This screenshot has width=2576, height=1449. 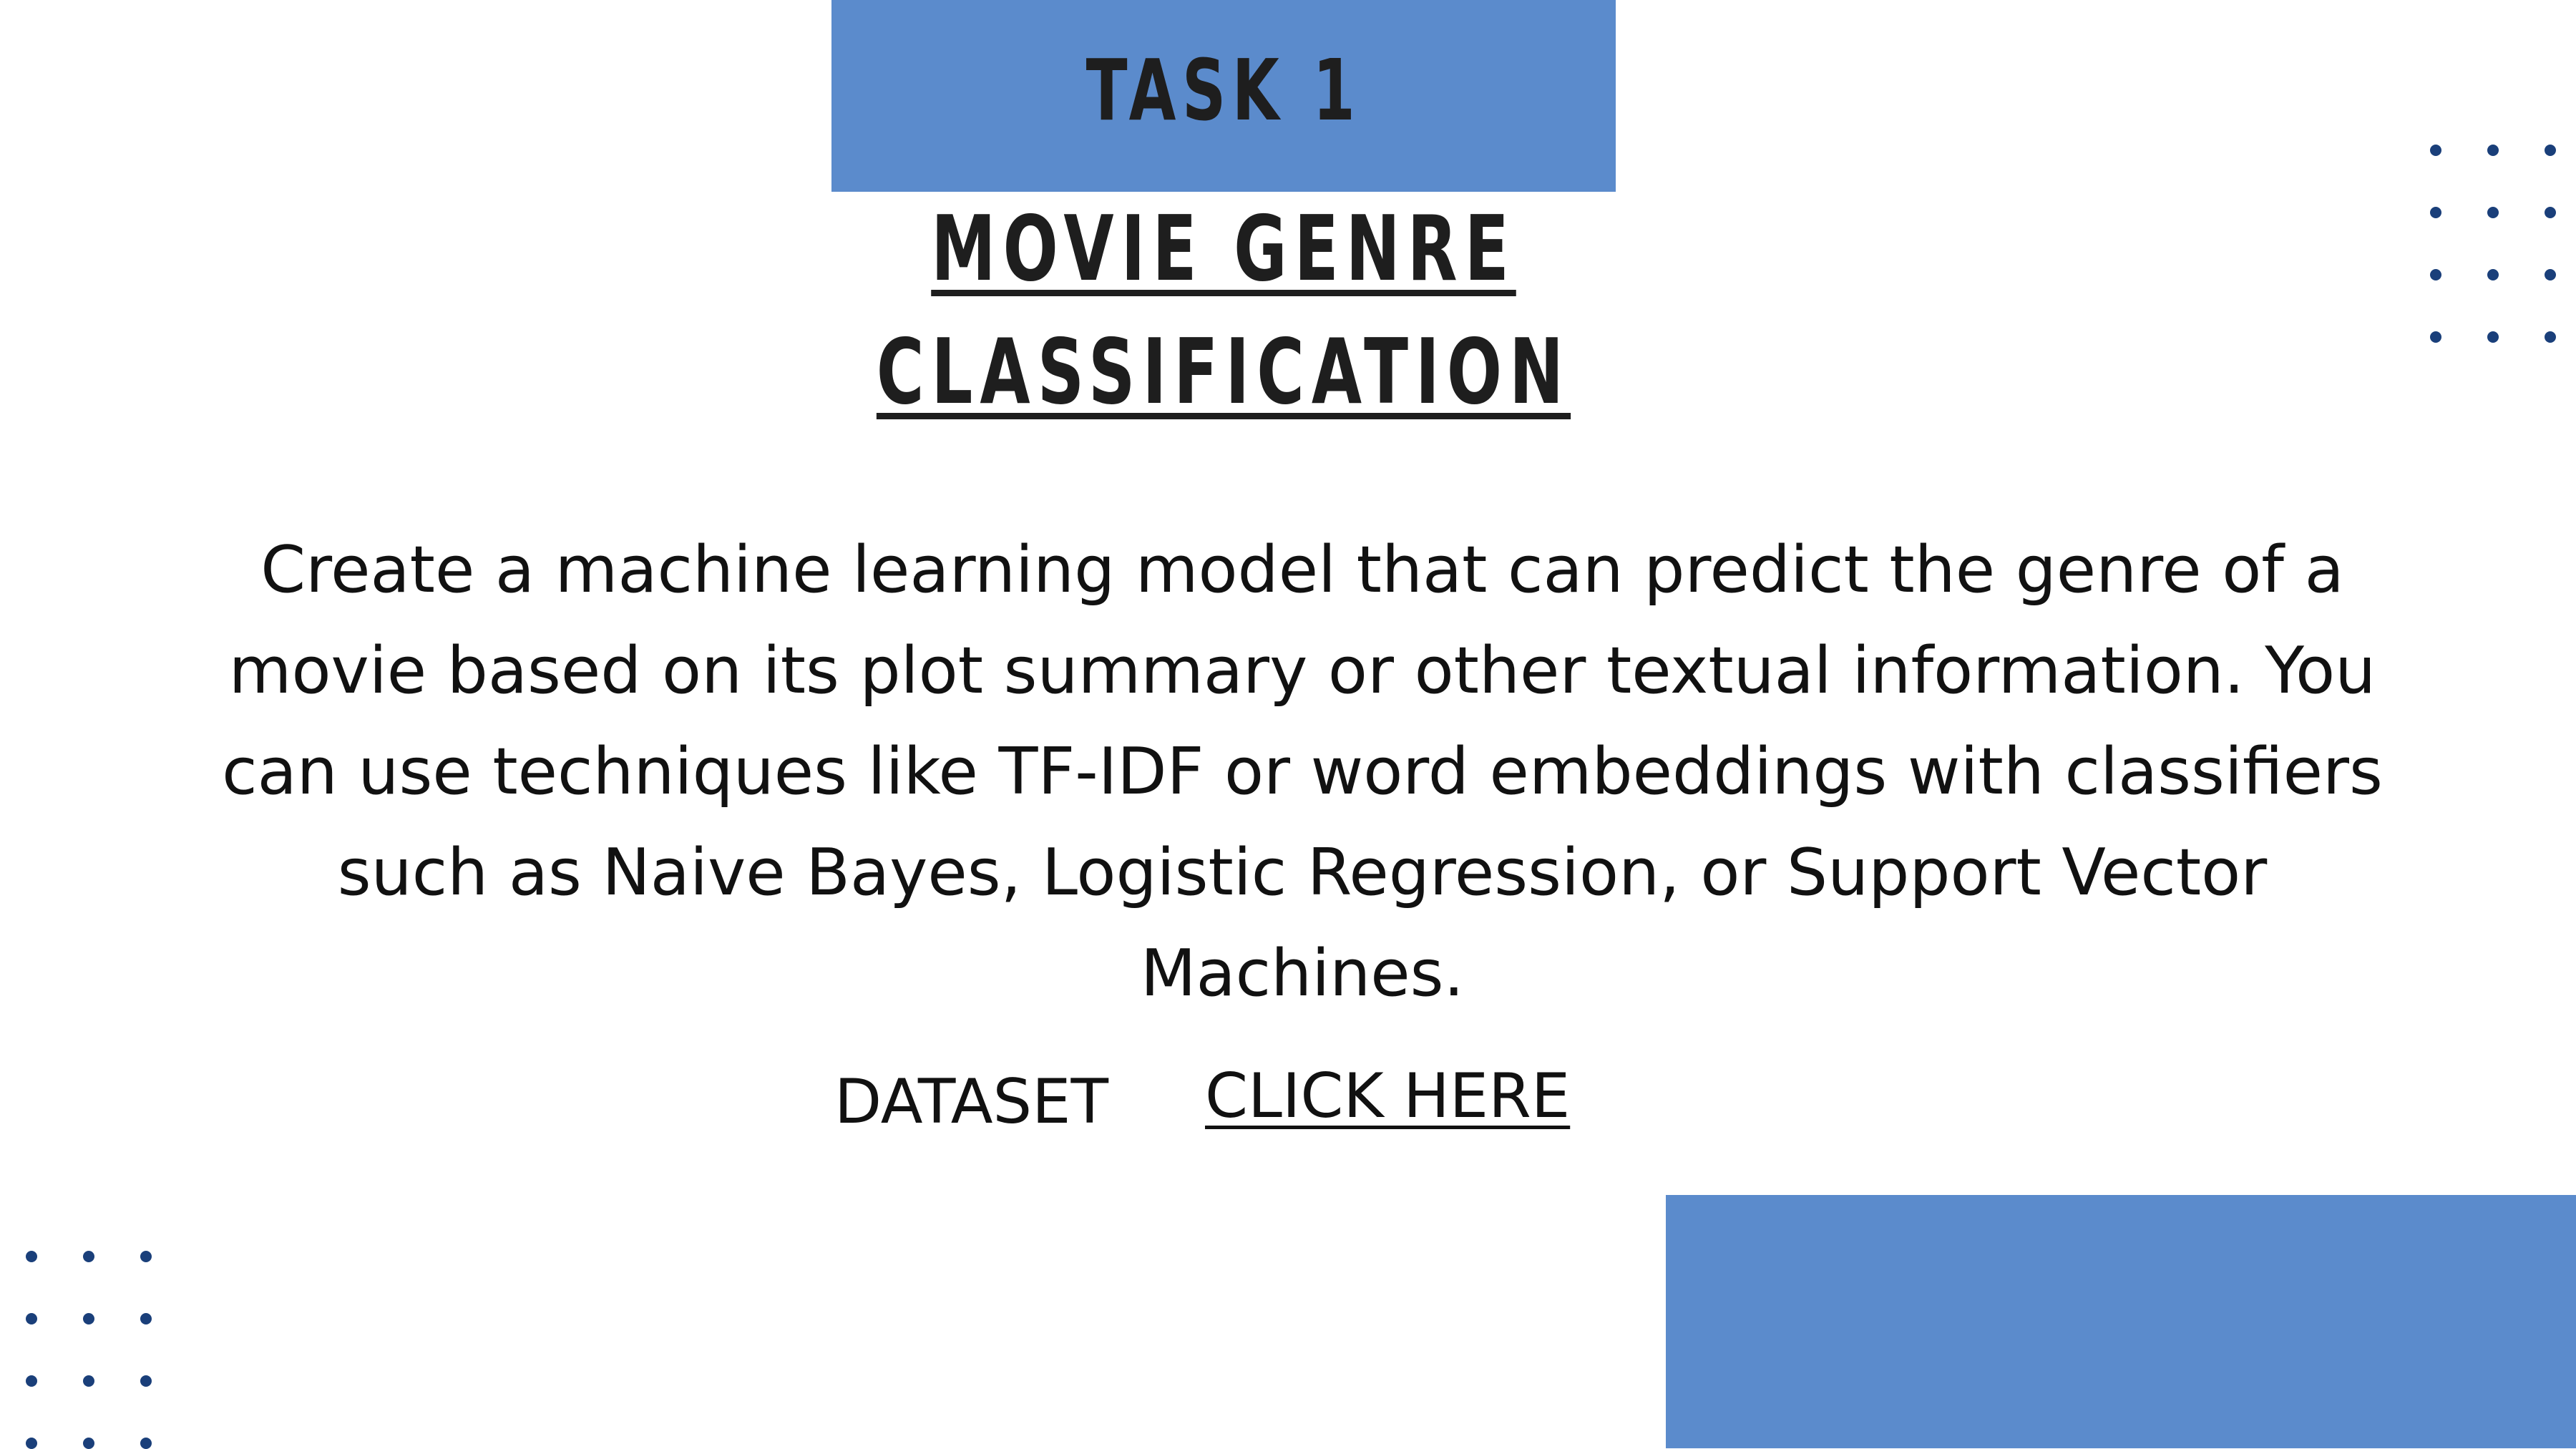 What do you see at coordinates (1302, 973) in the screenshot?
I see `description-line-5: Machines.` at bounding box center [1302, 973].